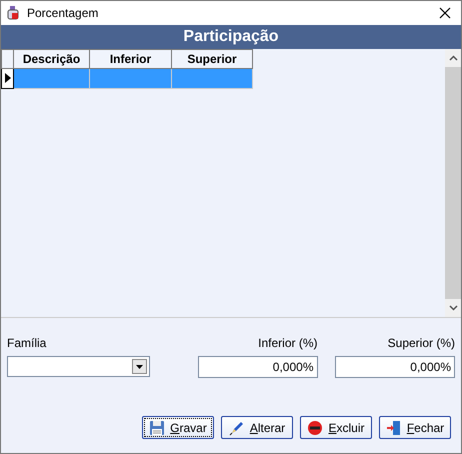 The image size is (462, 454). I want to click on action-button: Gravar, so click(178, 427).